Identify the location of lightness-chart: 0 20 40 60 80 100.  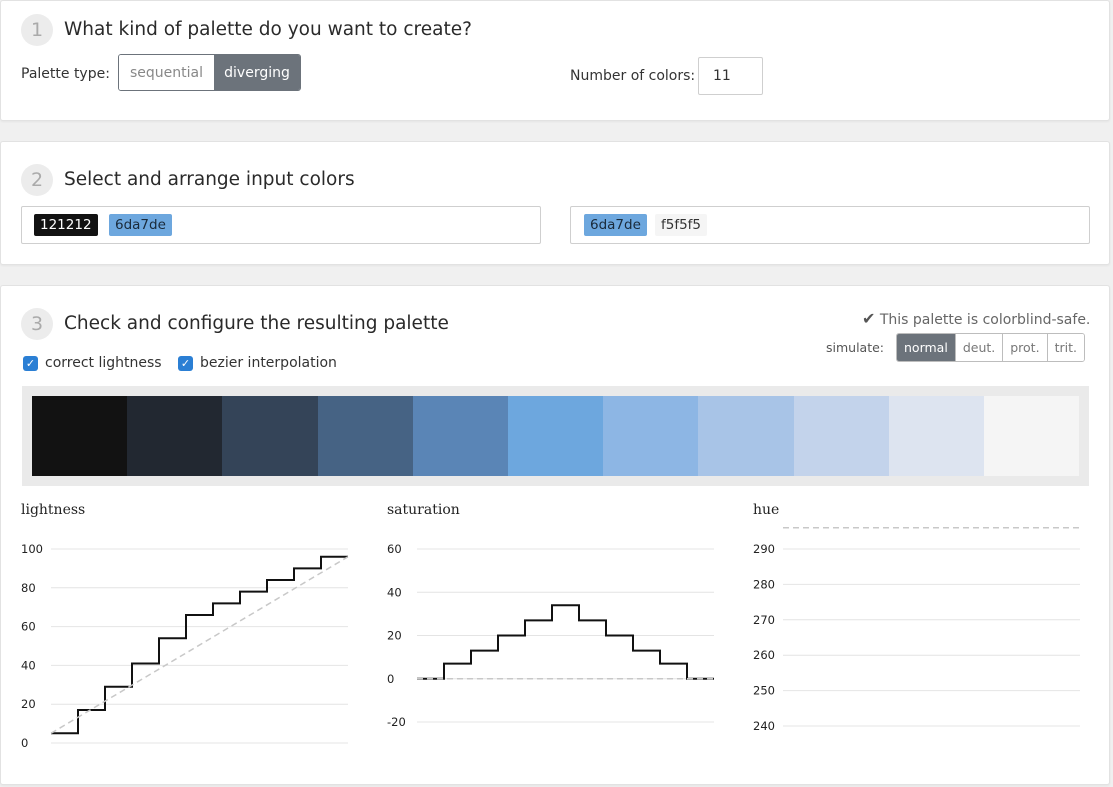
(185, 646).